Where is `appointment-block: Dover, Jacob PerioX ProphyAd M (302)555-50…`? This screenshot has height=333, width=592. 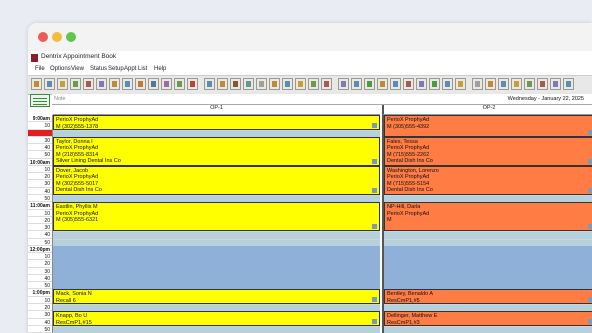
appointment-block: Dover, Jacob PerioX ProphyAd M (302)555-50… is located at coordinates (216, 180).